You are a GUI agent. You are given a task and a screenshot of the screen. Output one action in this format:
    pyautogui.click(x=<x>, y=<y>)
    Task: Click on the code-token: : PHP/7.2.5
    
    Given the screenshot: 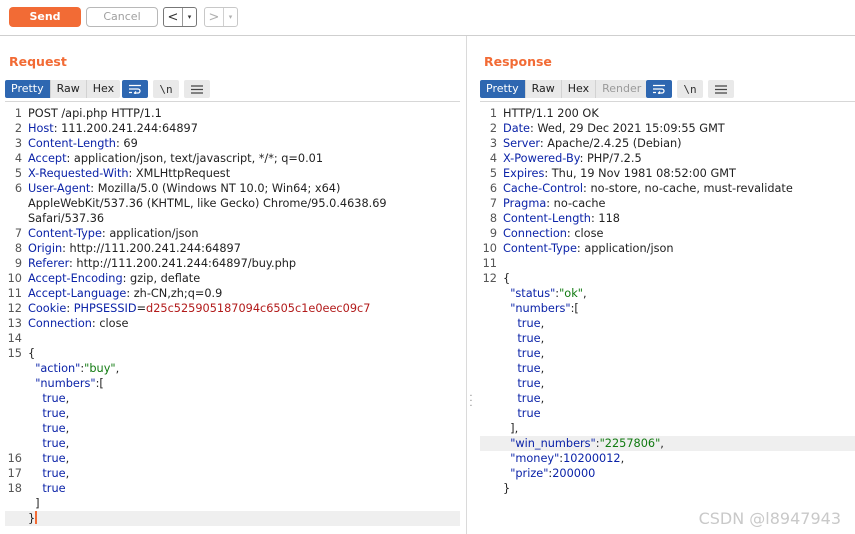 What is the action you would take?
    pyautogui.click(x=610, y=158)
    